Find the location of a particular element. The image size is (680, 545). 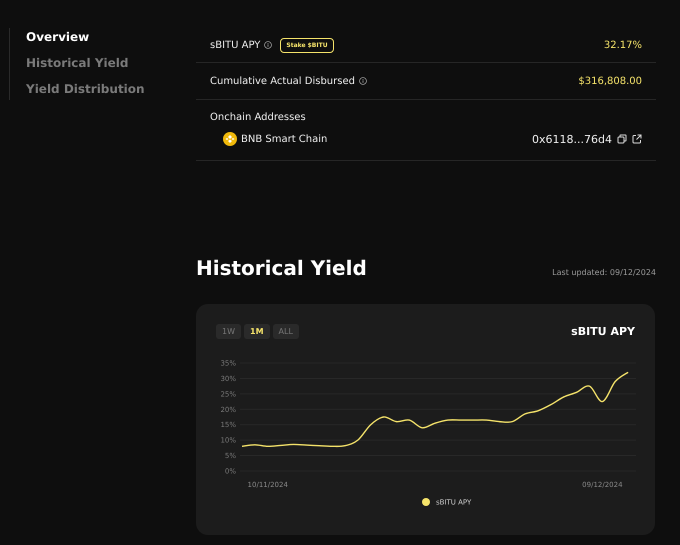

sidebar-item: Yield Distribution is located at coordinates (85, 89).